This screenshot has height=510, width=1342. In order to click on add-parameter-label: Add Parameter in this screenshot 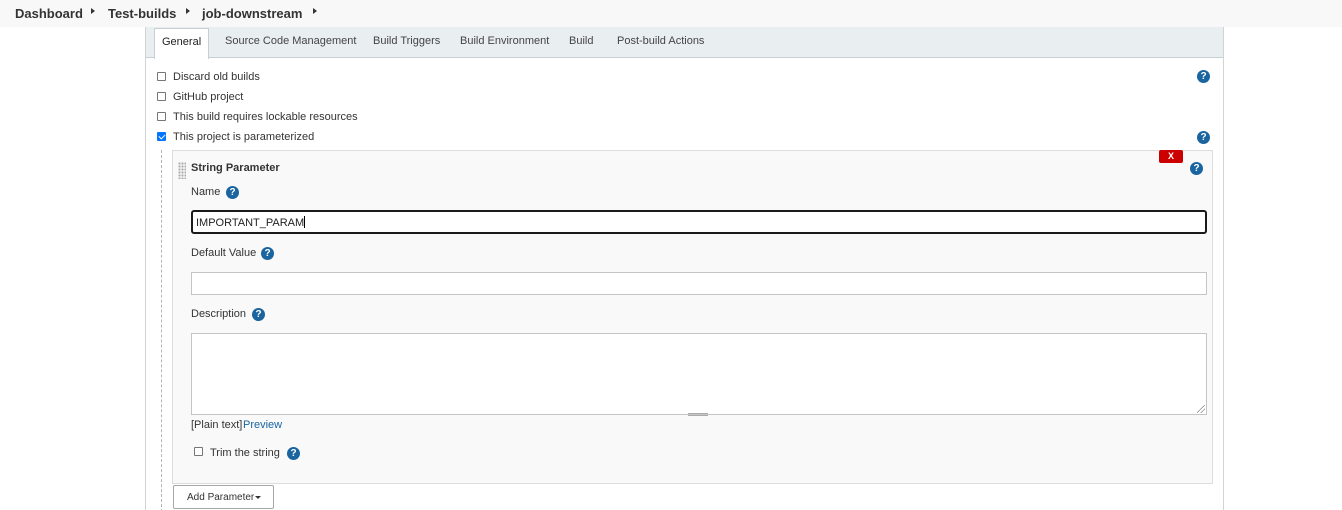, I will do `click(221, 497)`.